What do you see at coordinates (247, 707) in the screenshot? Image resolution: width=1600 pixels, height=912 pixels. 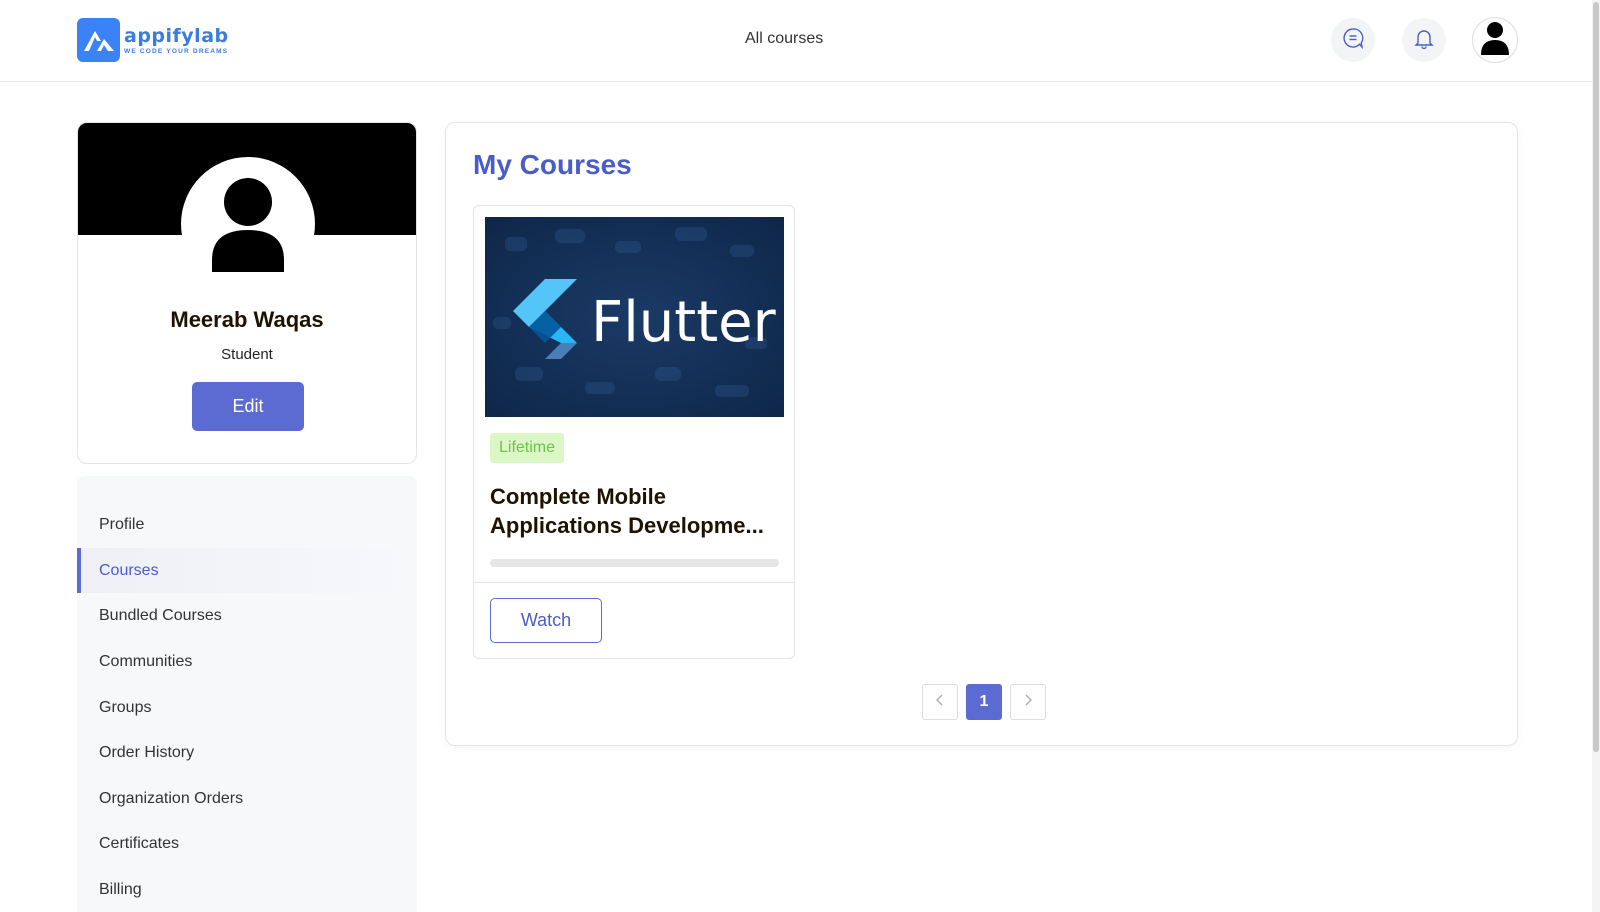 I see `sidebar-item-groups: Groups` at bounding box center [247, 707].